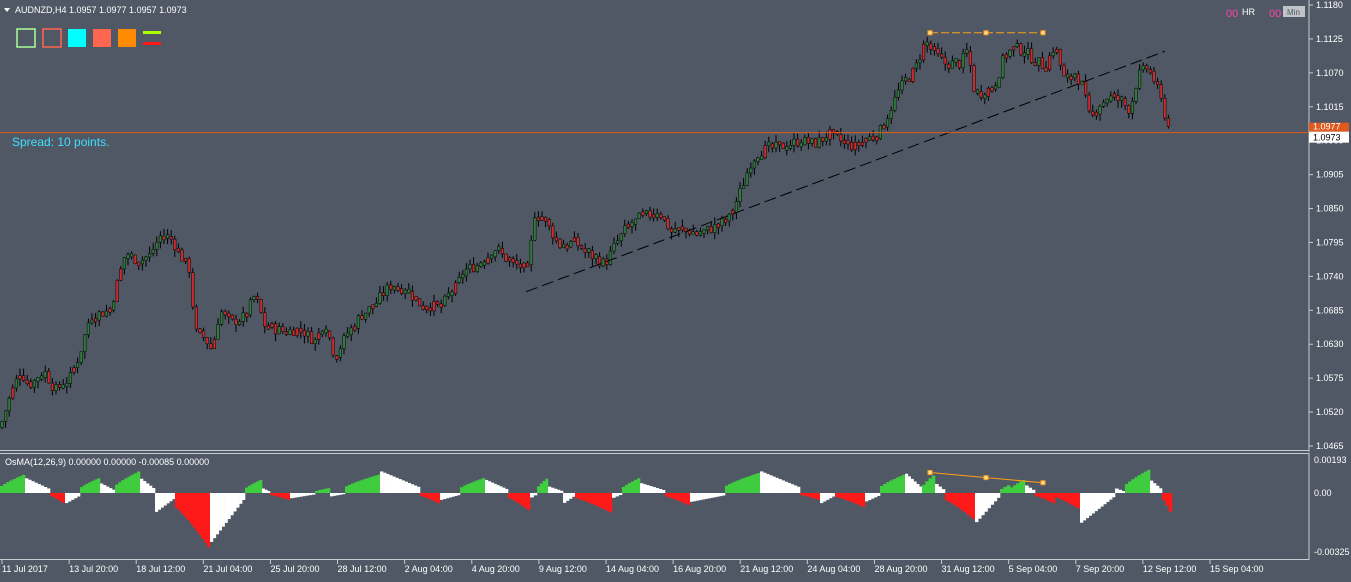 The image size is (1351, 582). What do you see at coordinates (77, 38) in the screenshot?
I see `cyan-box-tool` at bounding box center [77, 38].